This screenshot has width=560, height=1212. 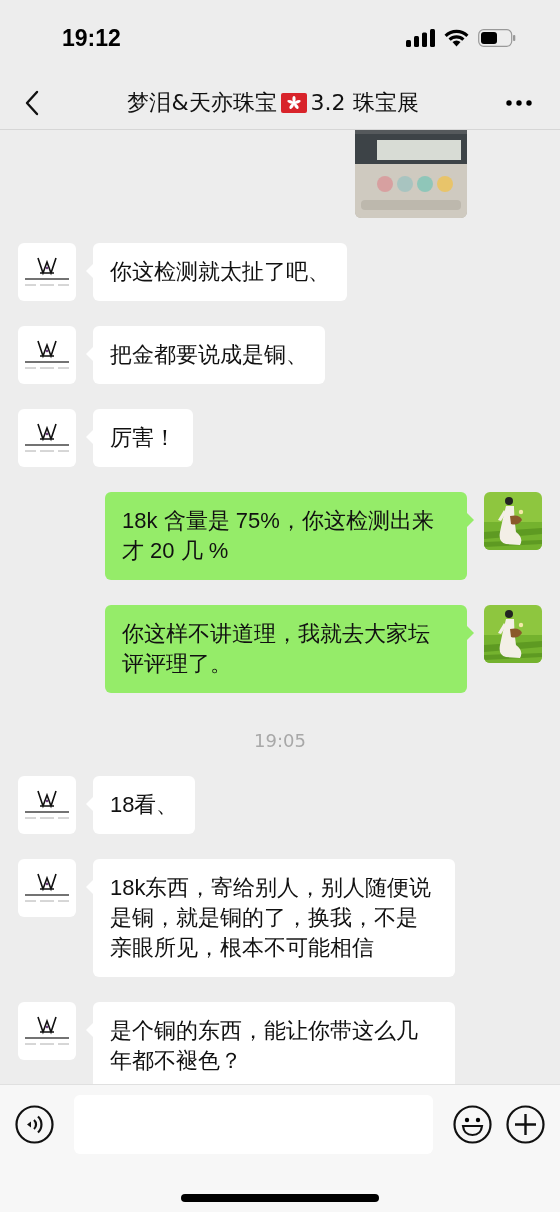 I want to click on more-icon, so click(x=519, y=102).